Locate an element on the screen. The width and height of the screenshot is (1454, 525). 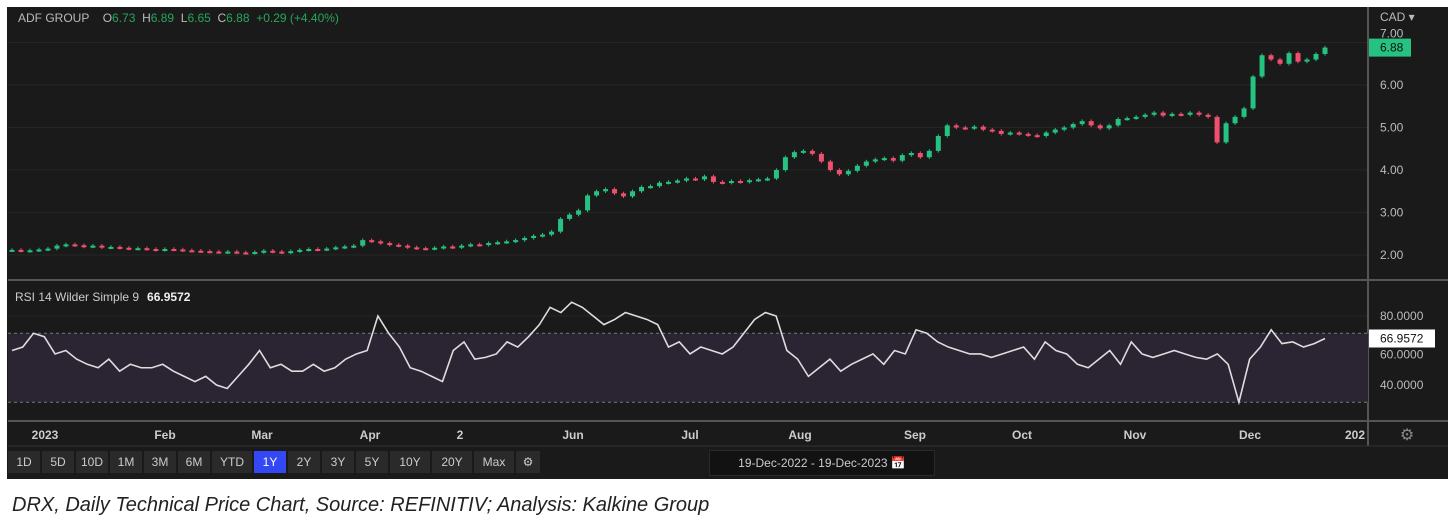
range-button-2y: 2Y is located at coordinates (304, 462).